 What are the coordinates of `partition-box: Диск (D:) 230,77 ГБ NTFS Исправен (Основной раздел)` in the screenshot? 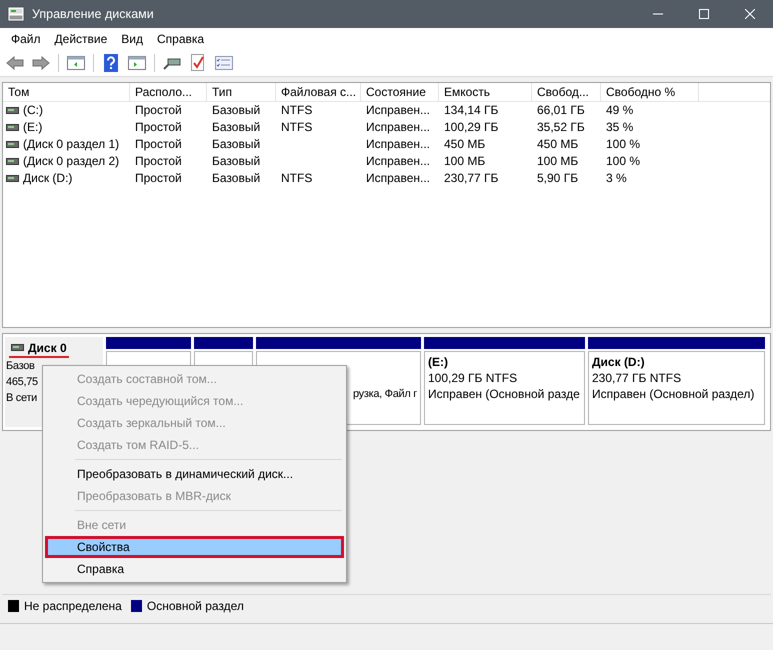 It's located at (676, 388).